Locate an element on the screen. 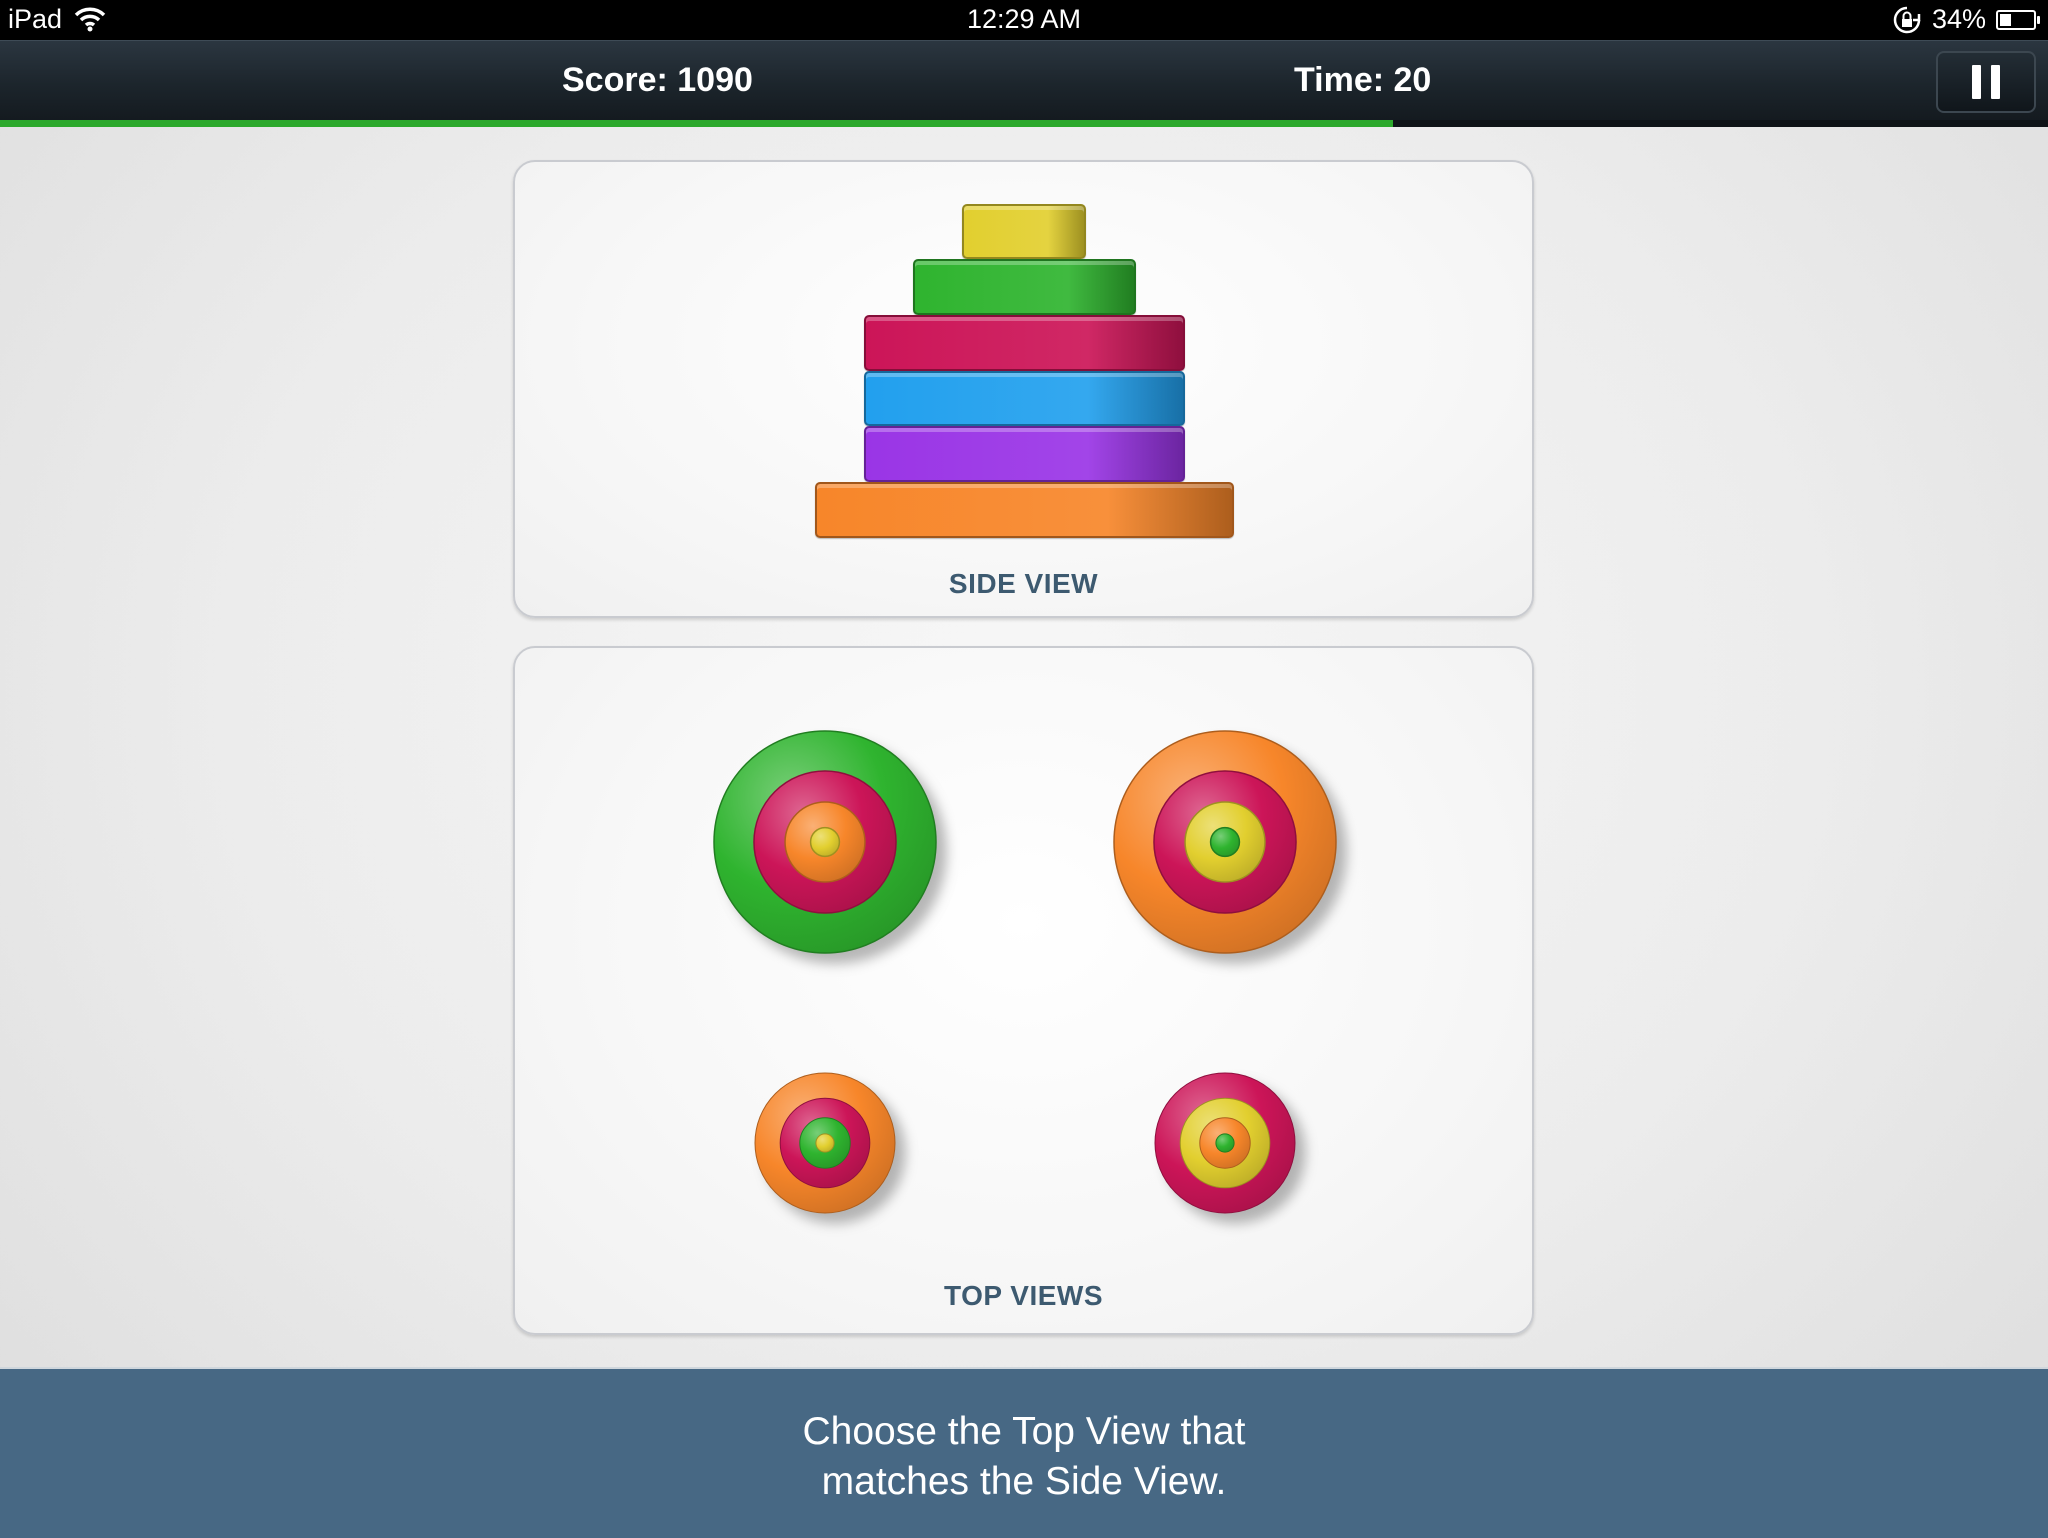 The height and width of the screenshot is (1538, 2048). battery-icon is located at coordinates (2018, 19).